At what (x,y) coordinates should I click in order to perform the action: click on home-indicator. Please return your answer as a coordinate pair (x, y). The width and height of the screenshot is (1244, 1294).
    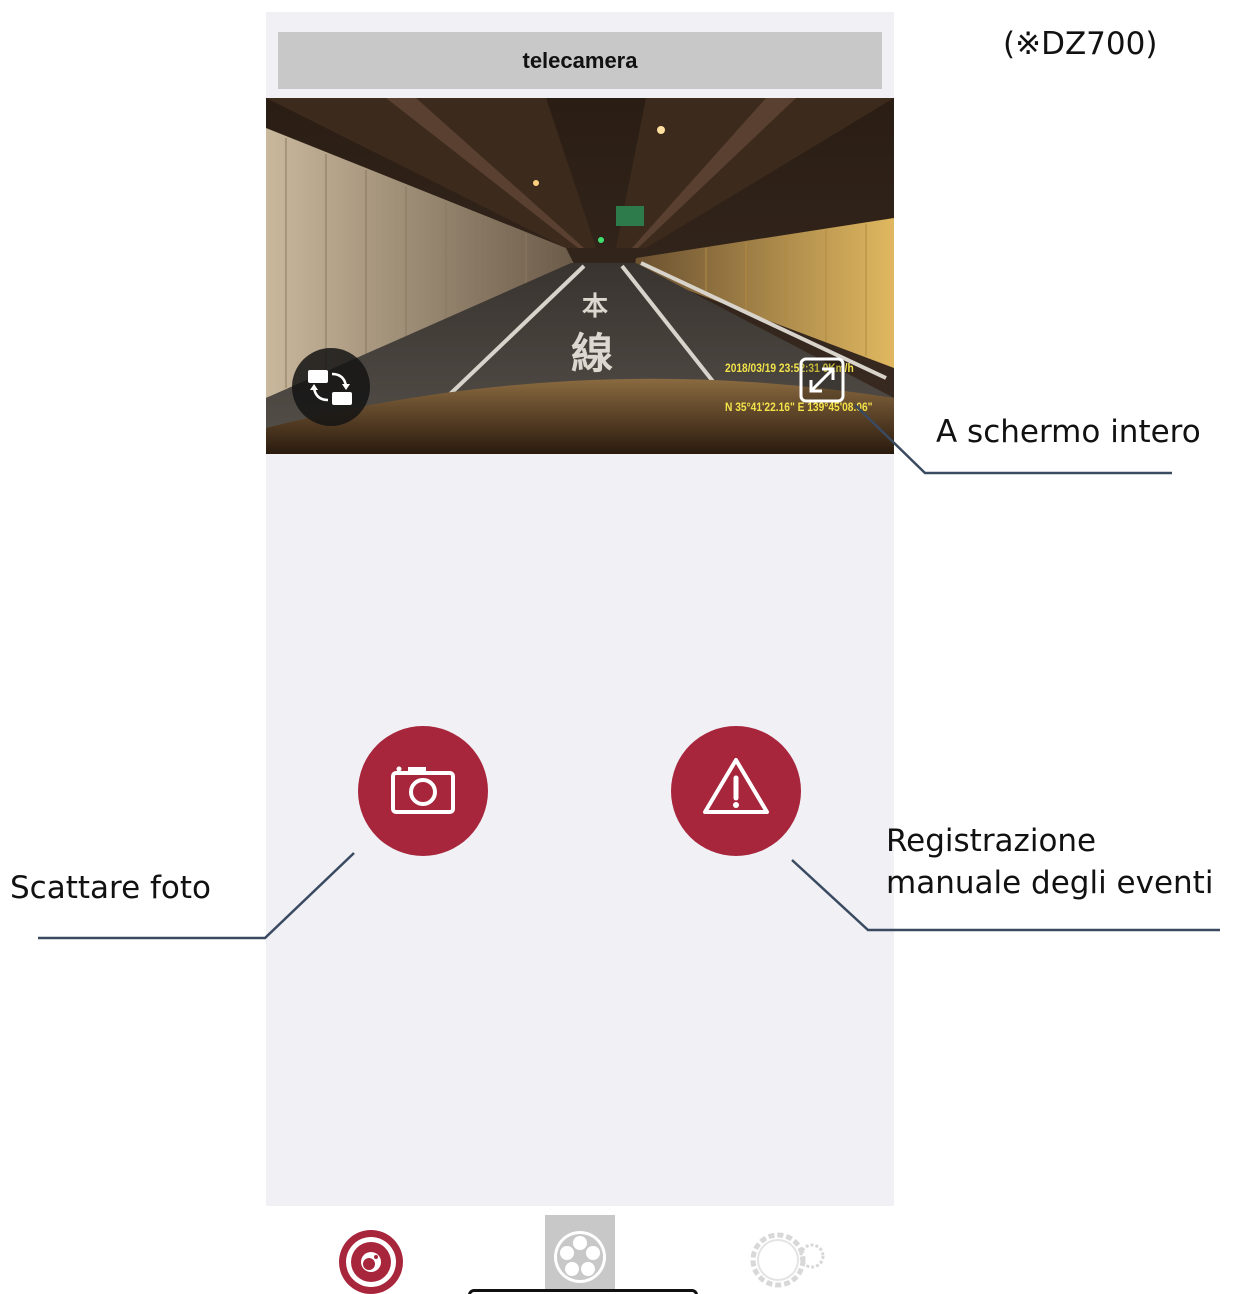
    Looking at the image, I should click on (583, 1291).